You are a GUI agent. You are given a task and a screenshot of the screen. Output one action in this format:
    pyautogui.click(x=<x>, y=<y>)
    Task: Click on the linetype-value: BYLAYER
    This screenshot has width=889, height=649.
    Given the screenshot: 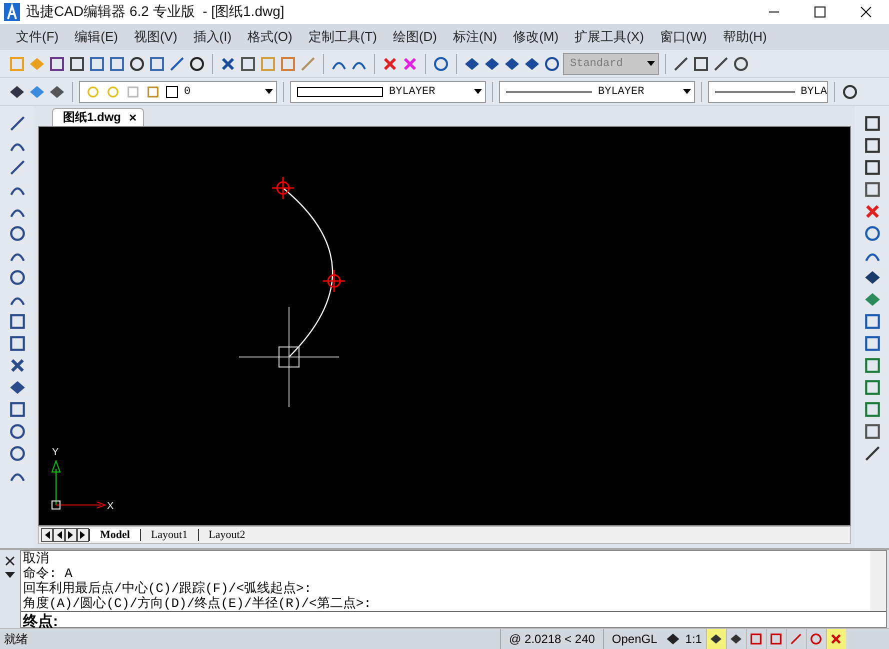 What is the action you would take?
    pyautogui.click(x=621, y=92)
    